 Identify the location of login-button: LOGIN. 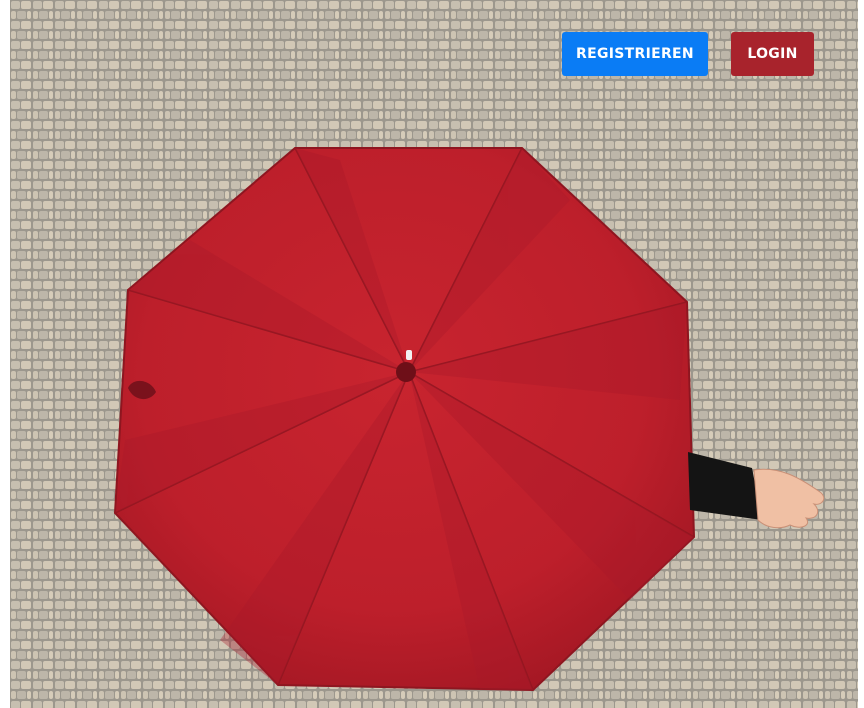
(772, 54).